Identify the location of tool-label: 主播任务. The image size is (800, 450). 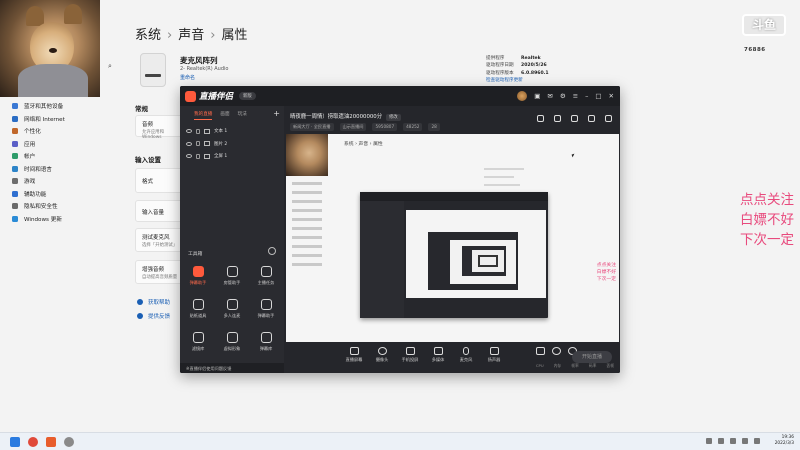
(266, 282).